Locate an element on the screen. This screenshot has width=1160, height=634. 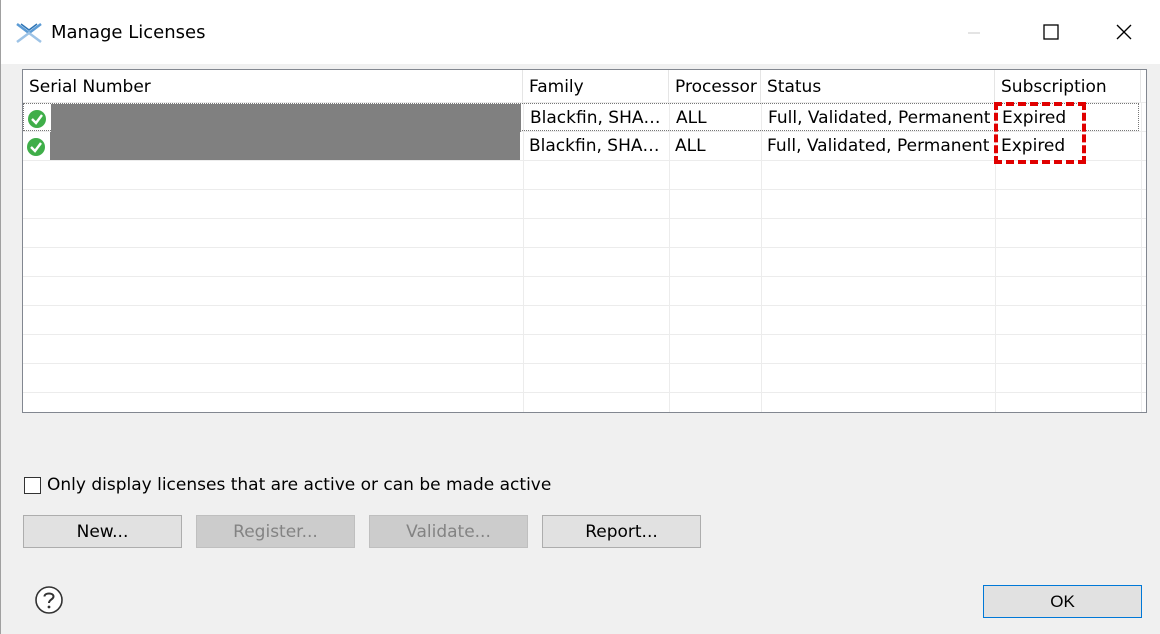
maximize-icon is located at coordinates (1051, 32).